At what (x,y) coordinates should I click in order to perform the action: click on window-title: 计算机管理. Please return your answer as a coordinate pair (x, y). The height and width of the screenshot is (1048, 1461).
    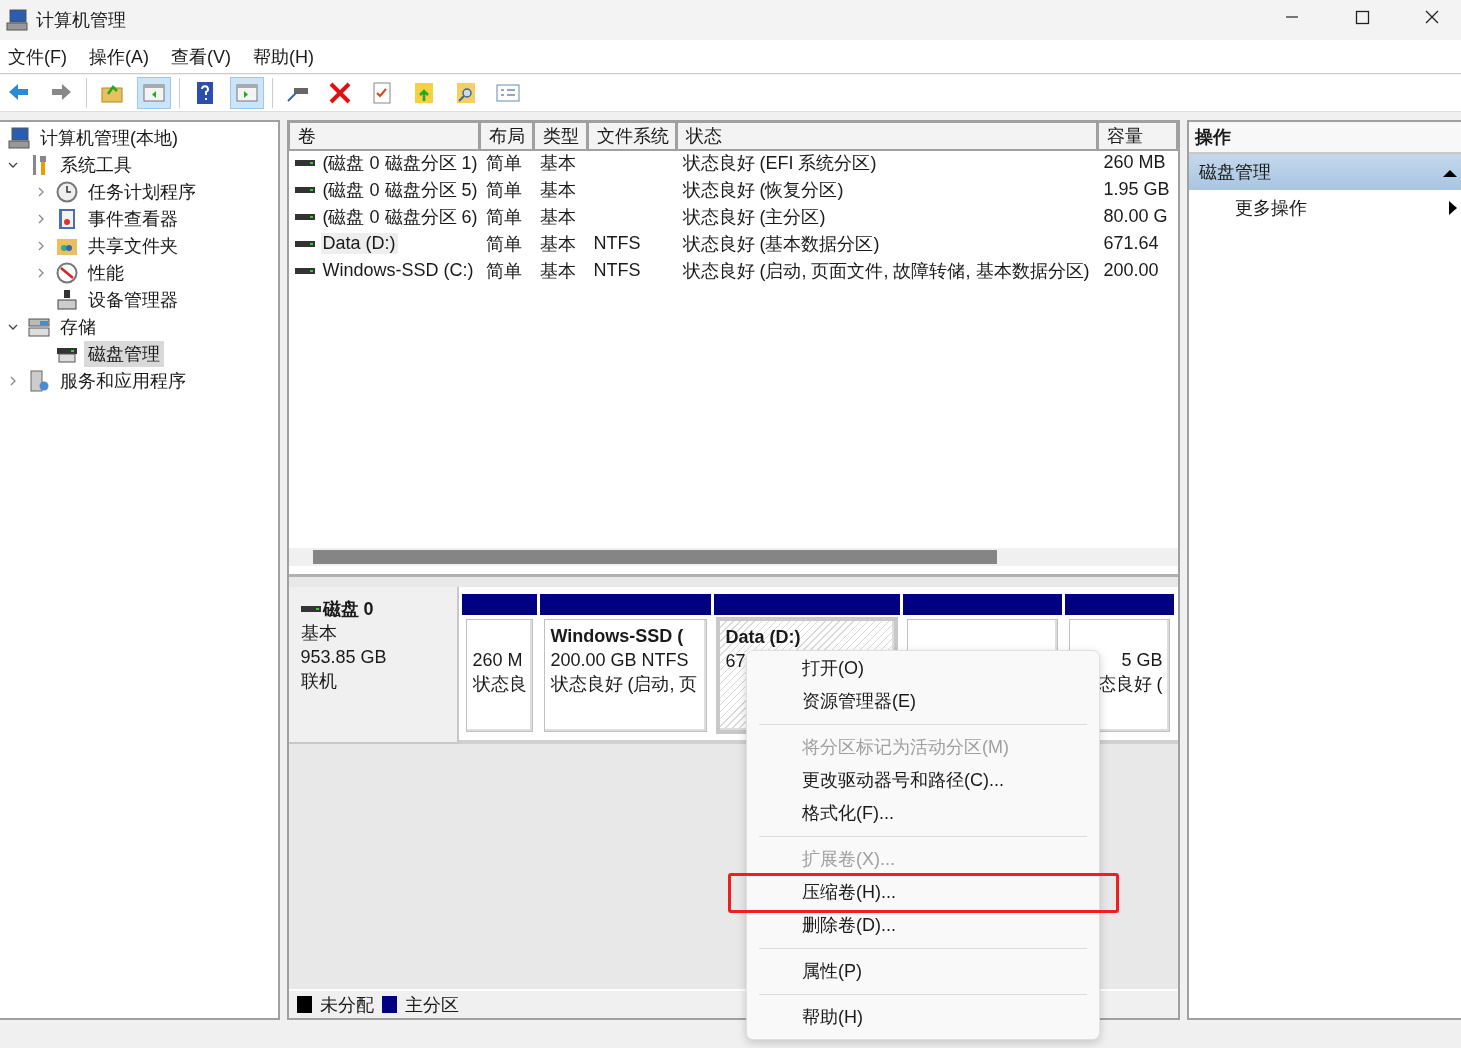
    Looking at the image, I should click on (81, 20).